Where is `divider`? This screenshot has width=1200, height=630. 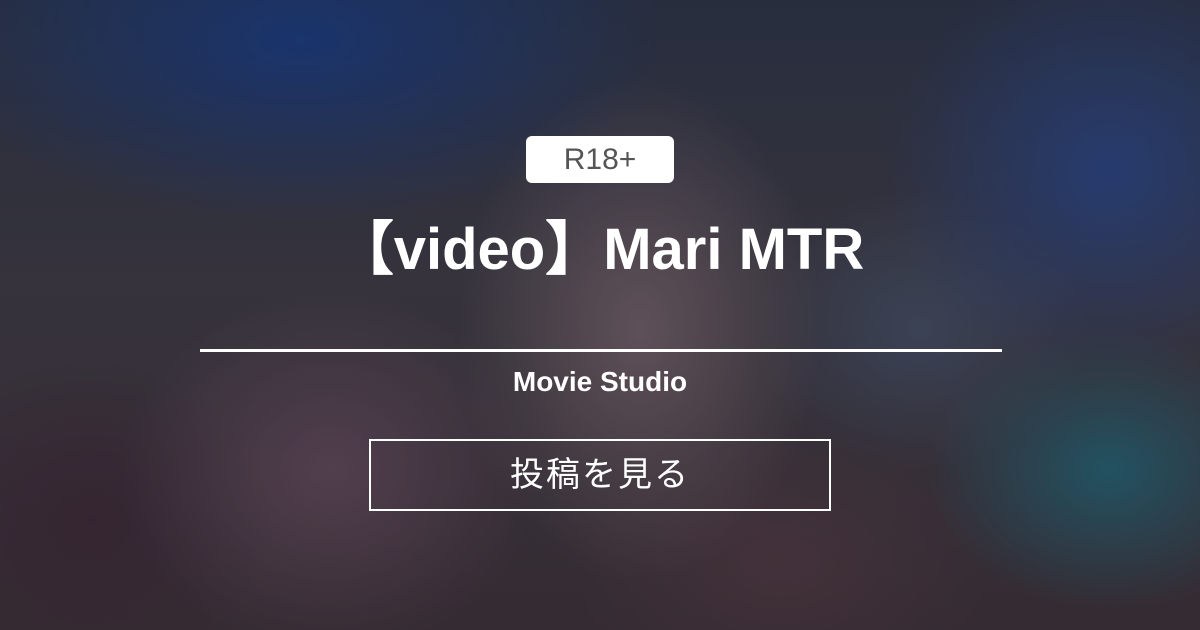
divider is located at coordinates (601, 350).